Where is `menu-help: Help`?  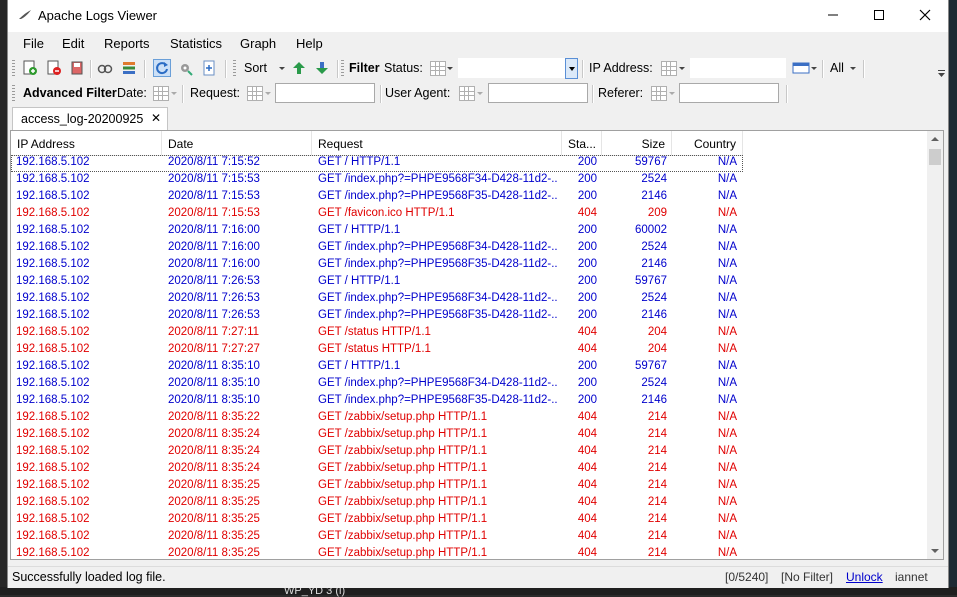
menu-help: Help is located at coordinates (309, 43).